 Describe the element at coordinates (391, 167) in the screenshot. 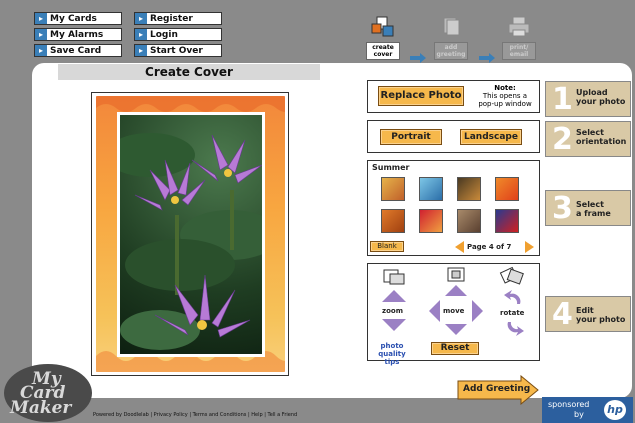

I see `frame-category-label: Summer` at that location.